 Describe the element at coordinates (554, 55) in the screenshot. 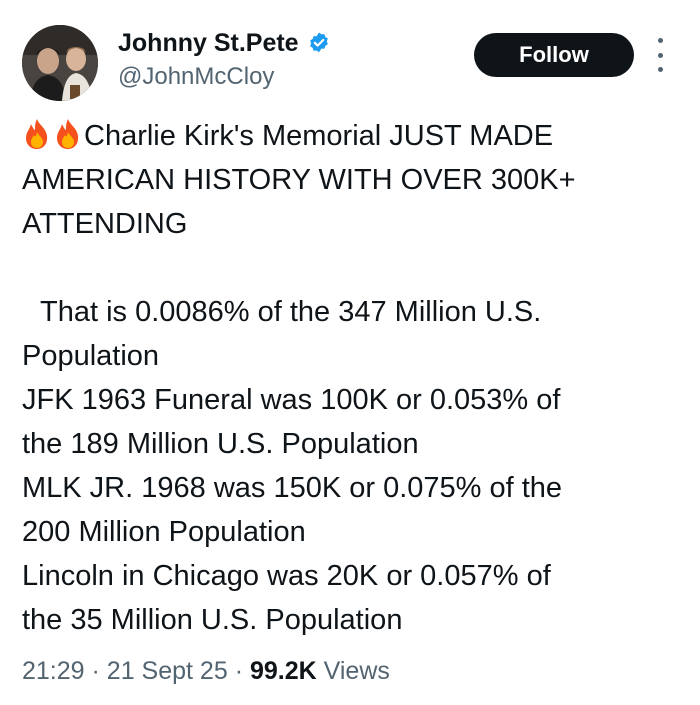

I see `follow-button: Follow` at that location.